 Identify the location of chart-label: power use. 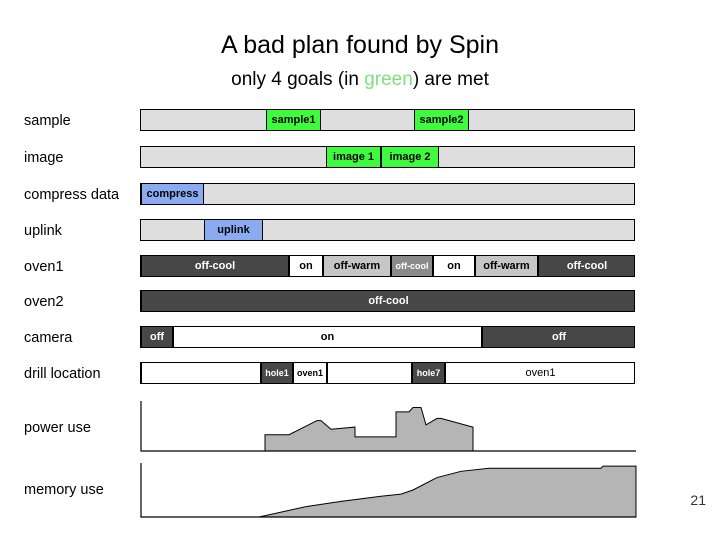
(57, 428).